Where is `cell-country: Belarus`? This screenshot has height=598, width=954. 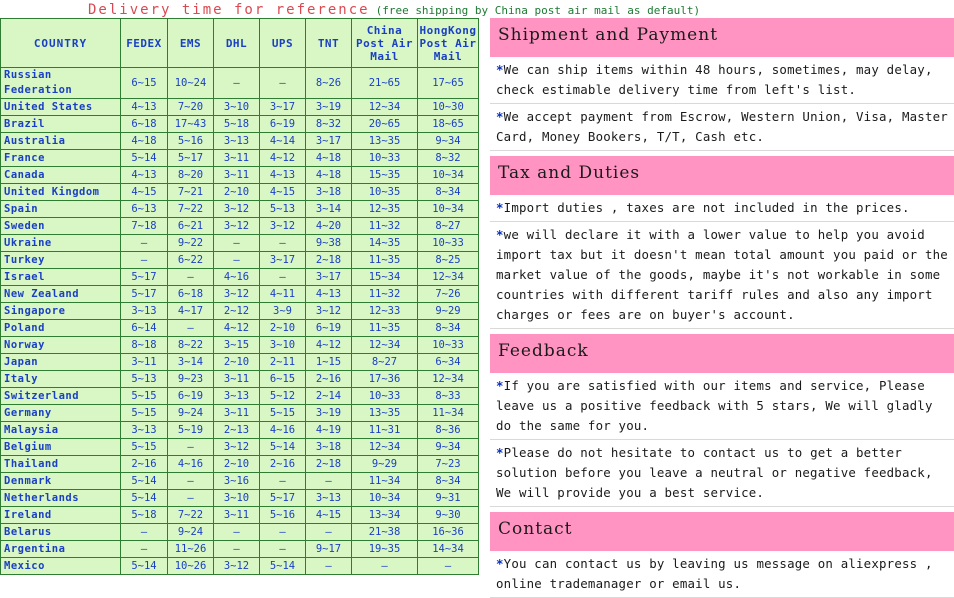
cell-country: Belarus is located at coordinates (60, 532).